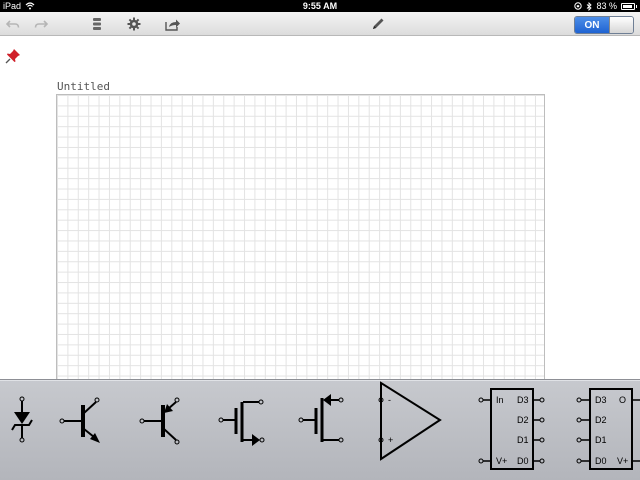 Image resolution: width=640 pixels, height=480 pixels. I want to click on pnp-transistor-icon, so click(159, 421).